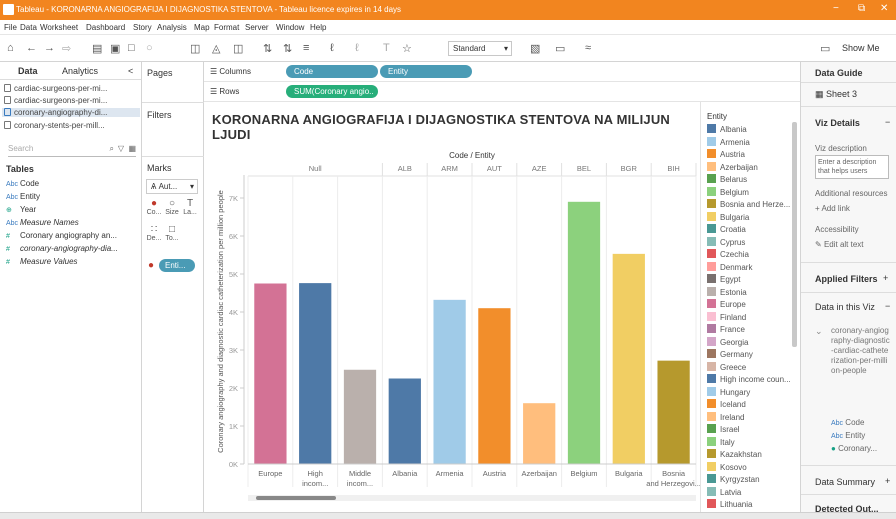 This screenshot has width=896, height=519. Describe the element at coordinates (836, 94) in the screenshot. I see `sheet-link: ▦ Sheet 3` at that location.